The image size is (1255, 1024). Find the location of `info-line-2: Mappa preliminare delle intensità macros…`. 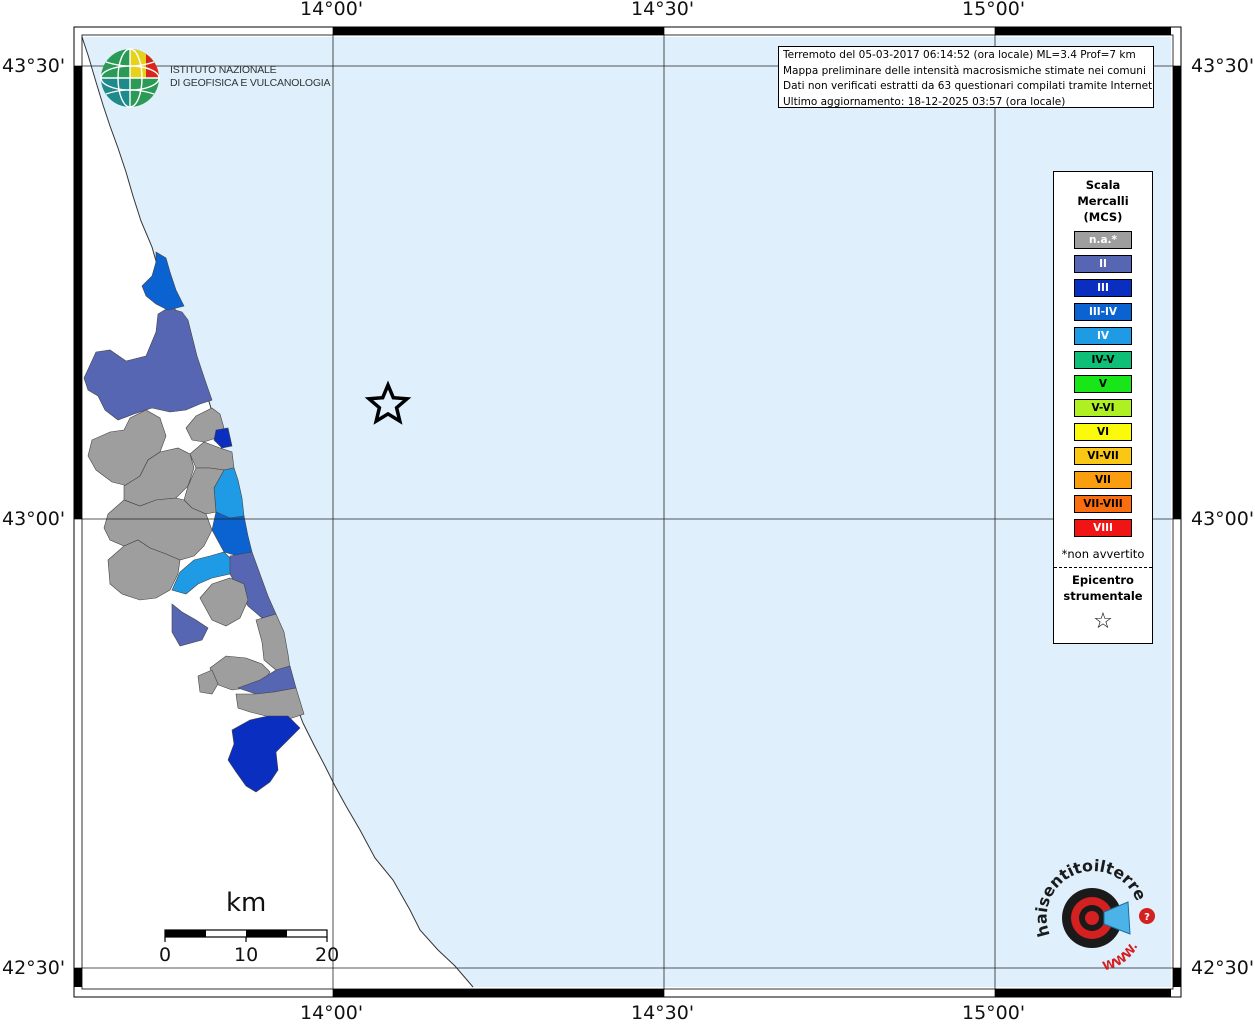

info-line-2: Mappa preliminare delle intensità macros… is located at coordinates (964, 70).